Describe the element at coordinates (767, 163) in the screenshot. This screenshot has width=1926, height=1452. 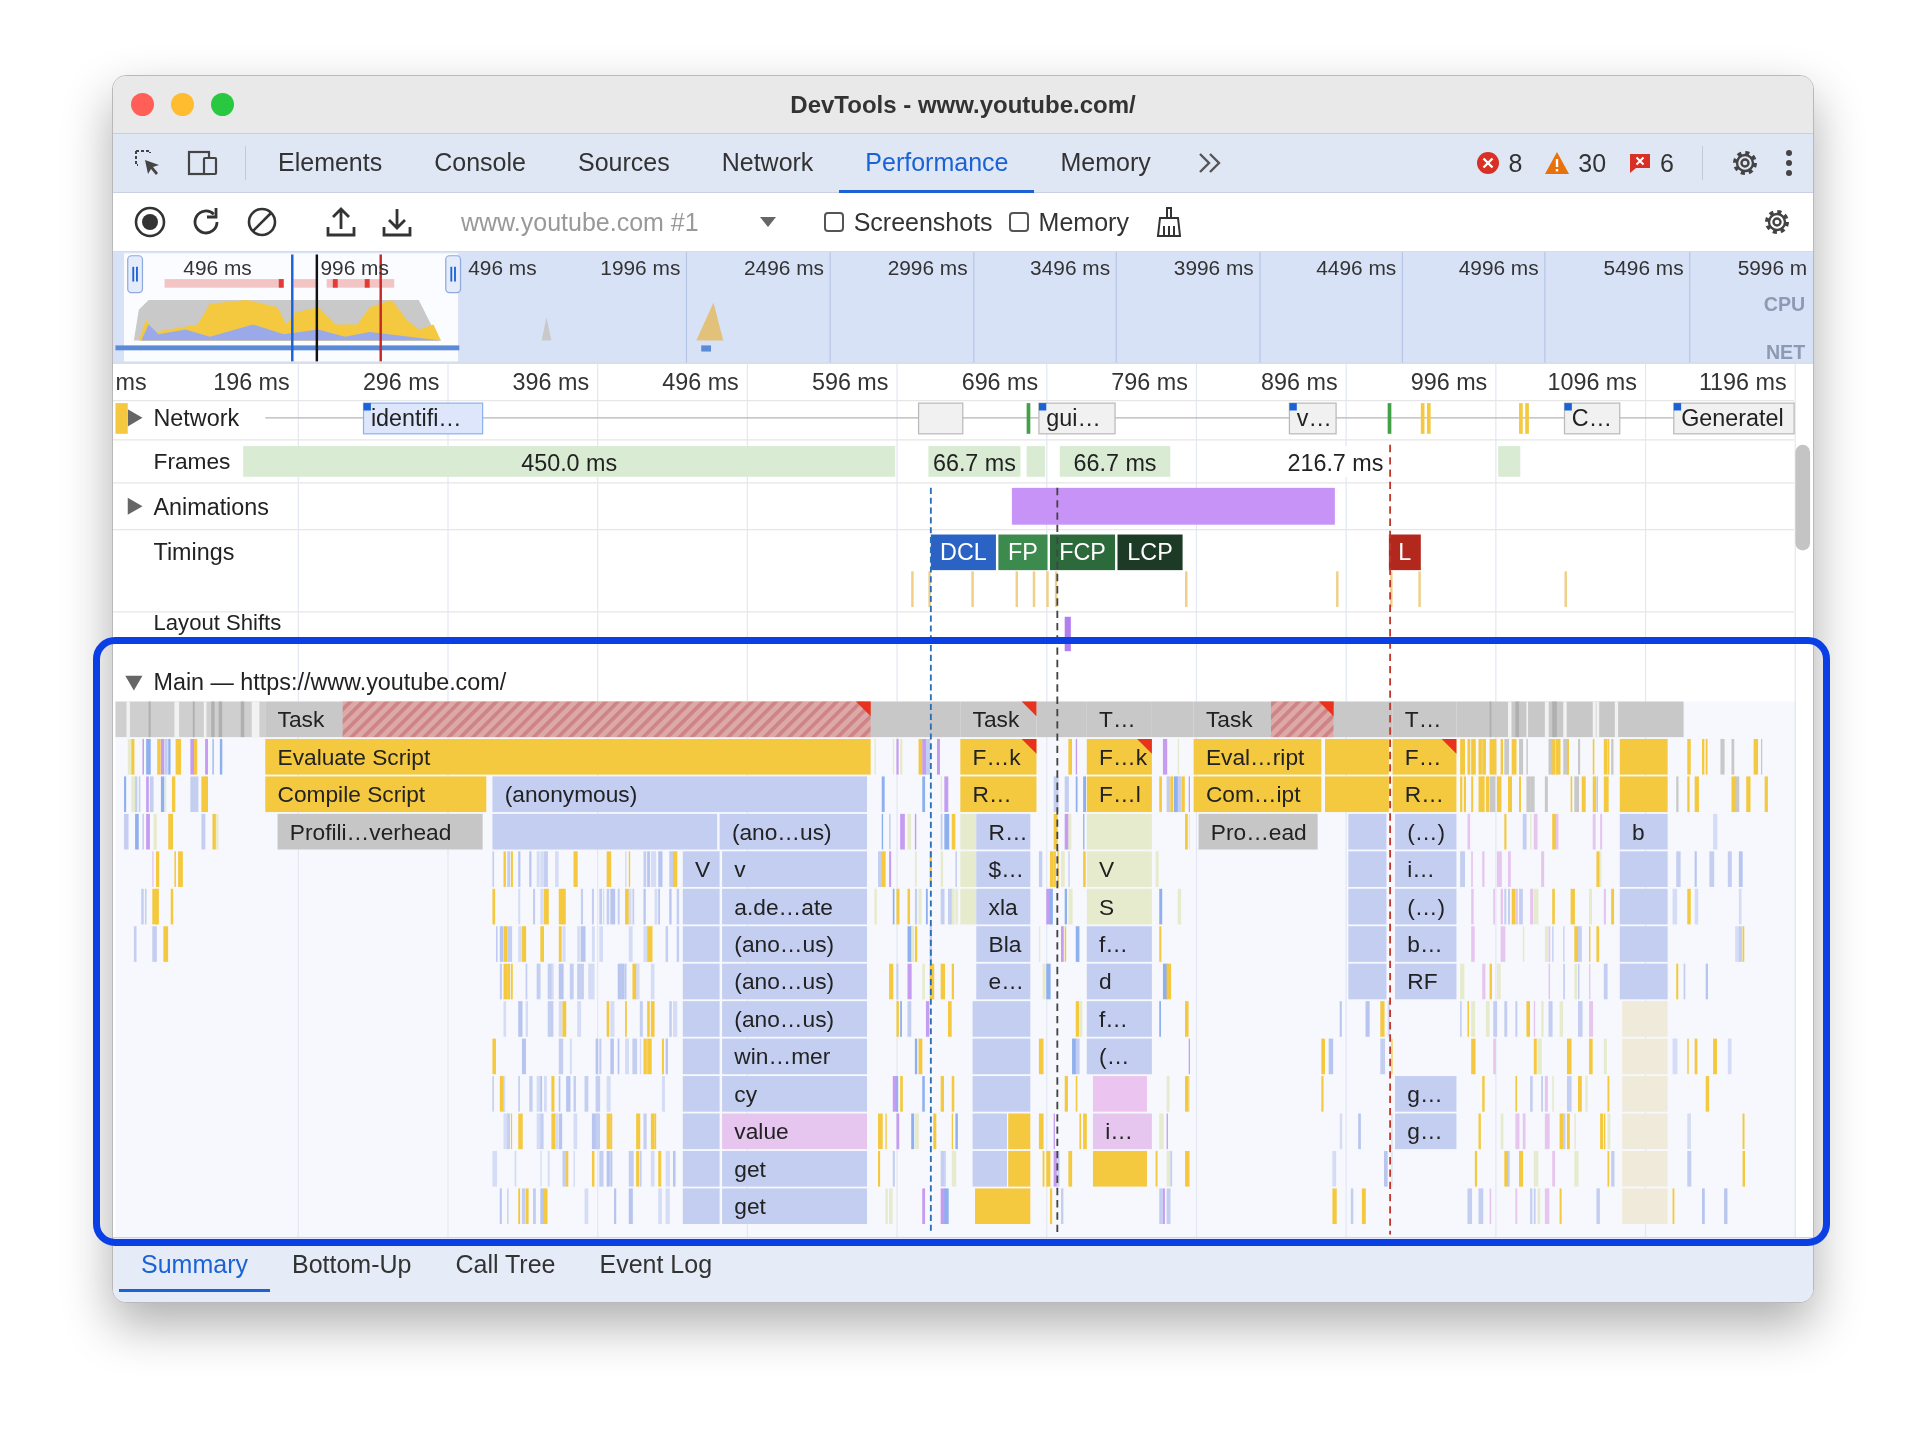
I see `panel-tab: Network` at that location.